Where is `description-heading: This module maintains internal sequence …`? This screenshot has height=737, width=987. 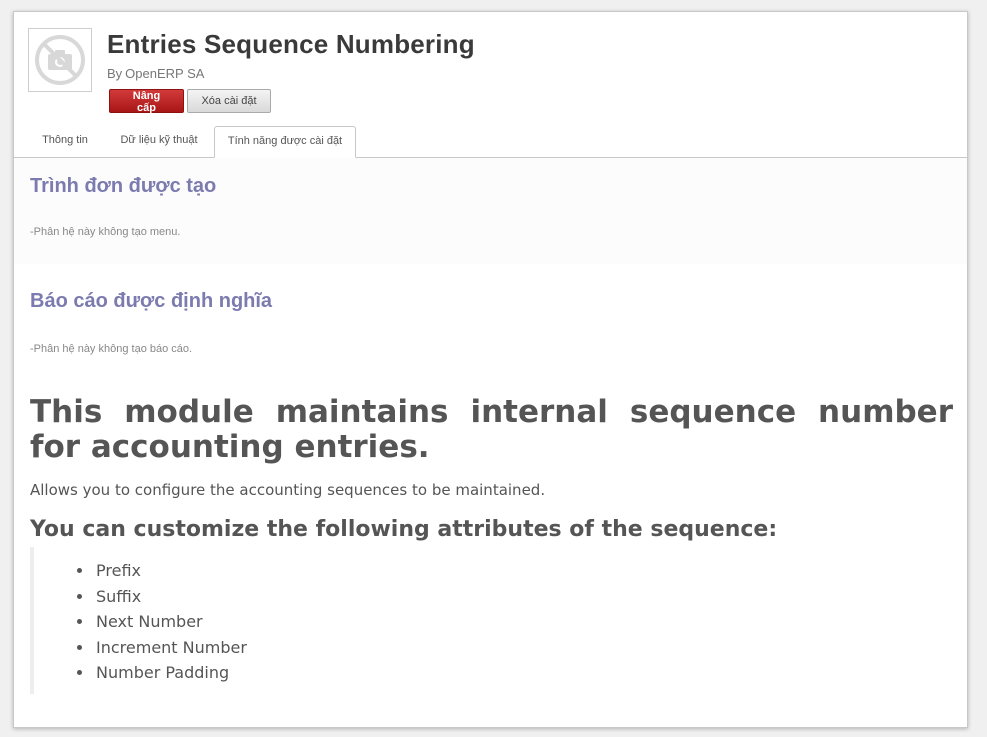 description-heading: This module maintains internal sequence … is located at coordinates (491, 429).